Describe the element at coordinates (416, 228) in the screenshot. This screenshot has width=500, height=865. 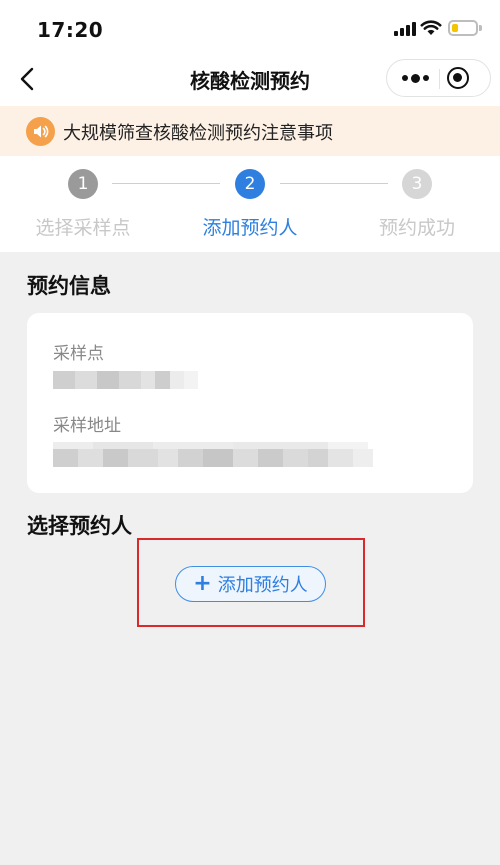
I see `step-3-label: 预约成功` at that location.